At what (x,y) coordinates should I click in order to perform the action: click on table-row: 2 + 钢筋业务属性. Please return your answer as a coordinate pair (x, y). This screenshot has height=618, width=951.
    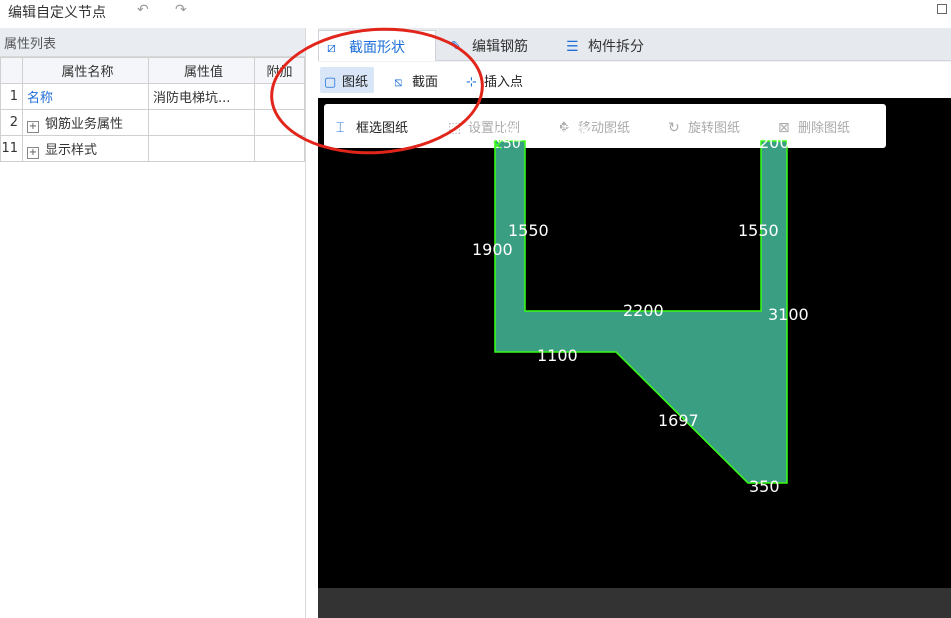
    Looking at the image, I should click on (152, 122).